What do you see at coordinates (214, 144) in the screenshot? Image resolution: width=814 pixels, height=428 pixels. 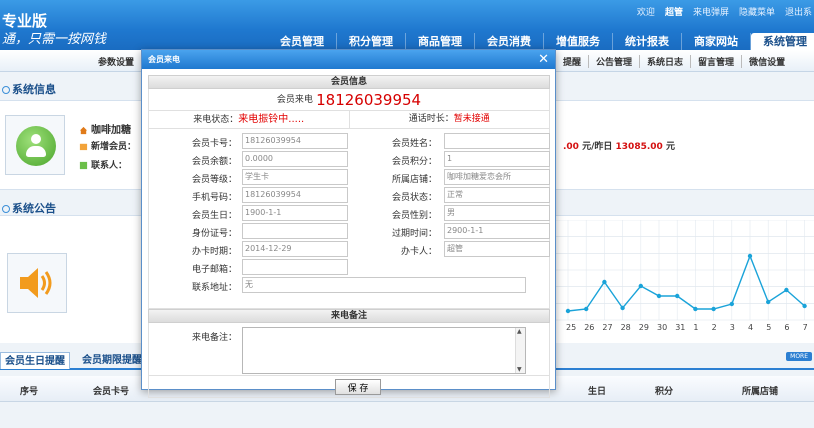 I see `card-no-label: 会员卡号：` at bounding box center [214, 144].